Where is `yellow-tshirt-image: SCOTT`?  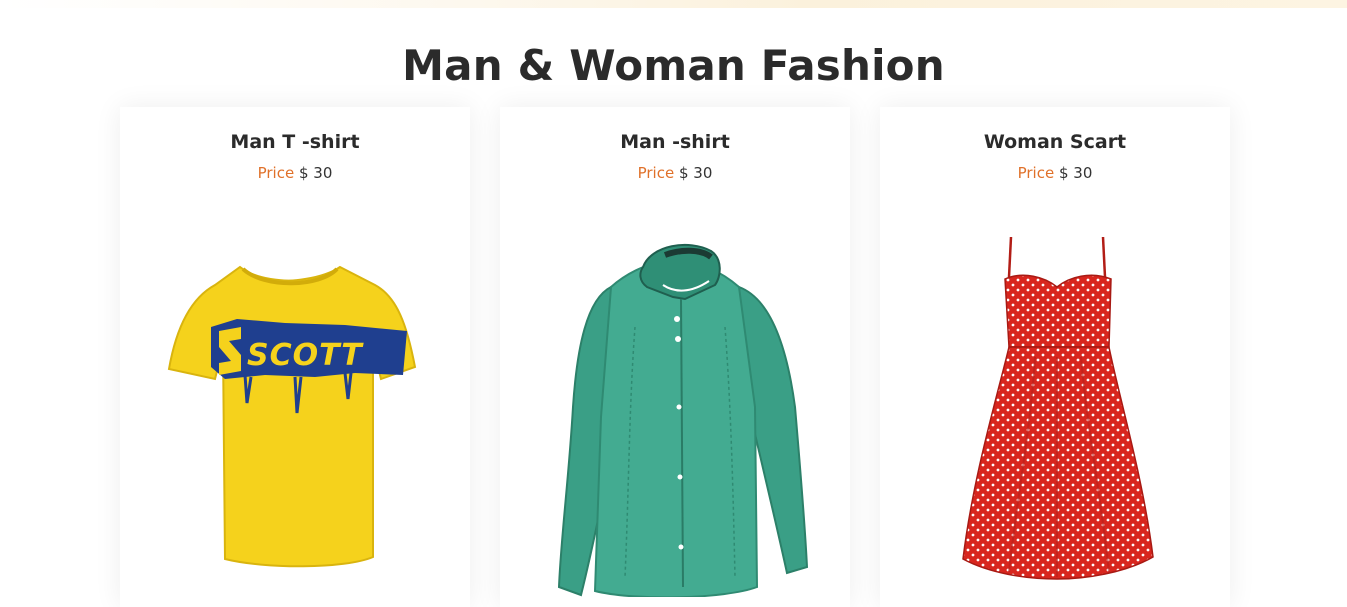
yellow-tshirt-image: SCOTT is located at coordinates (295, 412).